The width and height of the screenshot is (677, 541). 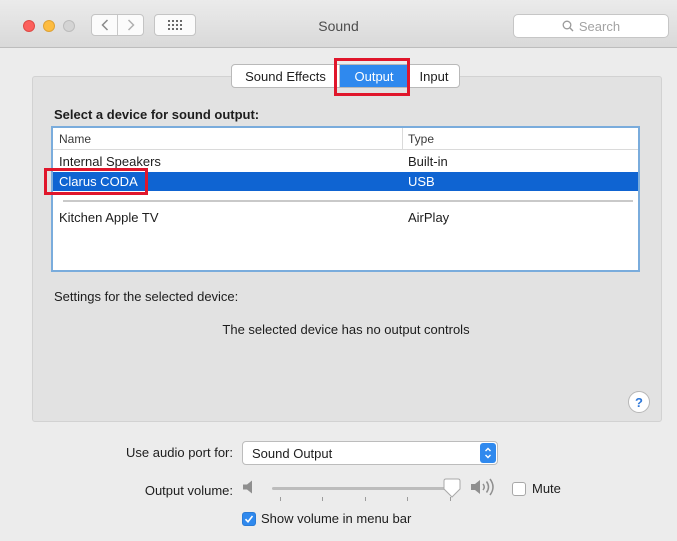 I want to click on tab-input: Input, so click(x=433, y=76).